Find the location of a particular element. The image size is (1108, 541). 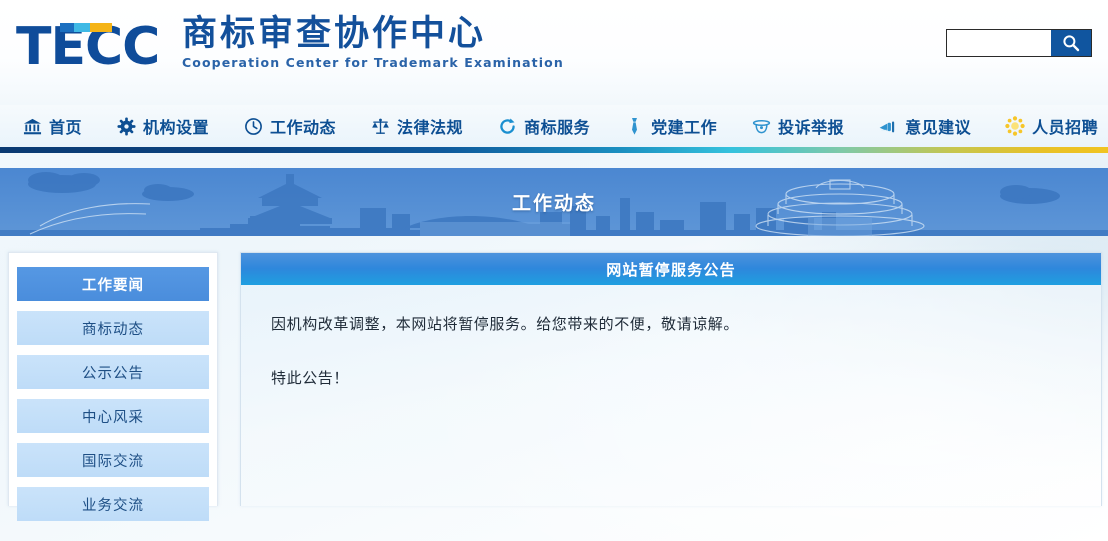

nav-label: 工作动态 is located at coordinates (303, 127).